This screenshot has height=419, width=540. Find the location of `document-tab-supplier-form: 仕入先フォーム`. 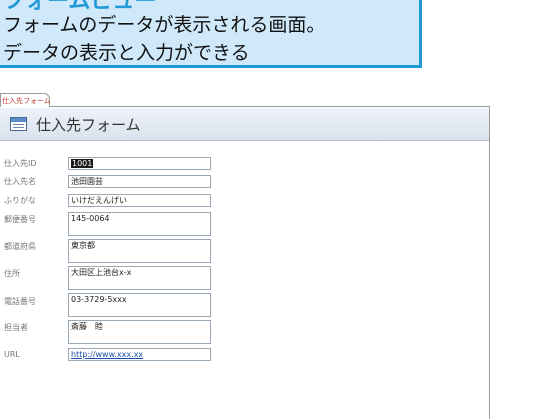

document-tab-supplier-form: 仕入先フォーム is located at coordinates (25, 100).